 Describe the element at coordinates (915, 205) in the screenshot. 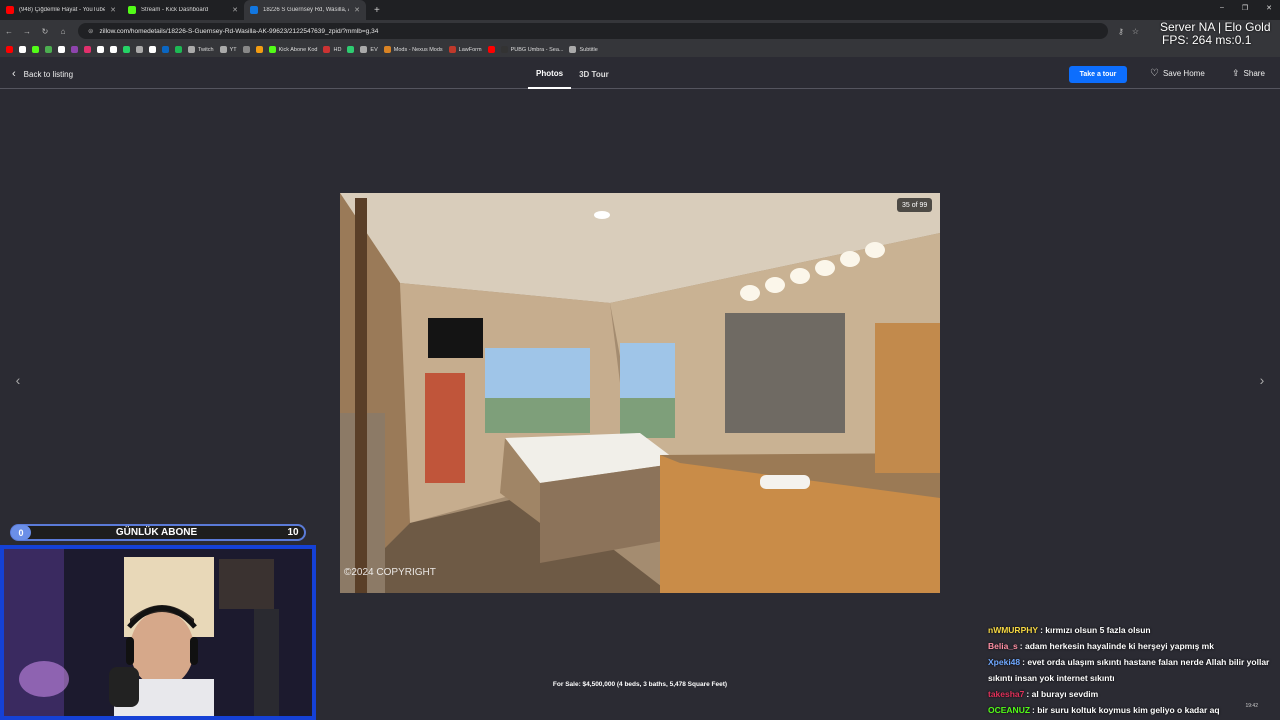

I see `photo-counter: 35 of 99` at that location.